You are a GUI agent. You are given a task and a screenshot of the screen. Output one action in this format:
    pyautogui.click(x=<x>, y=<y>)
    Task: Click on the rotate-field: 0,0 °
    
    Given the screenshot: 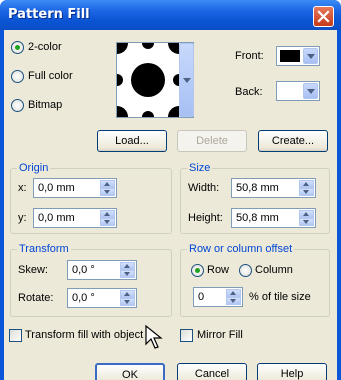 What is the action you would take?
    pyautogui.click(x=102, y=298)
    